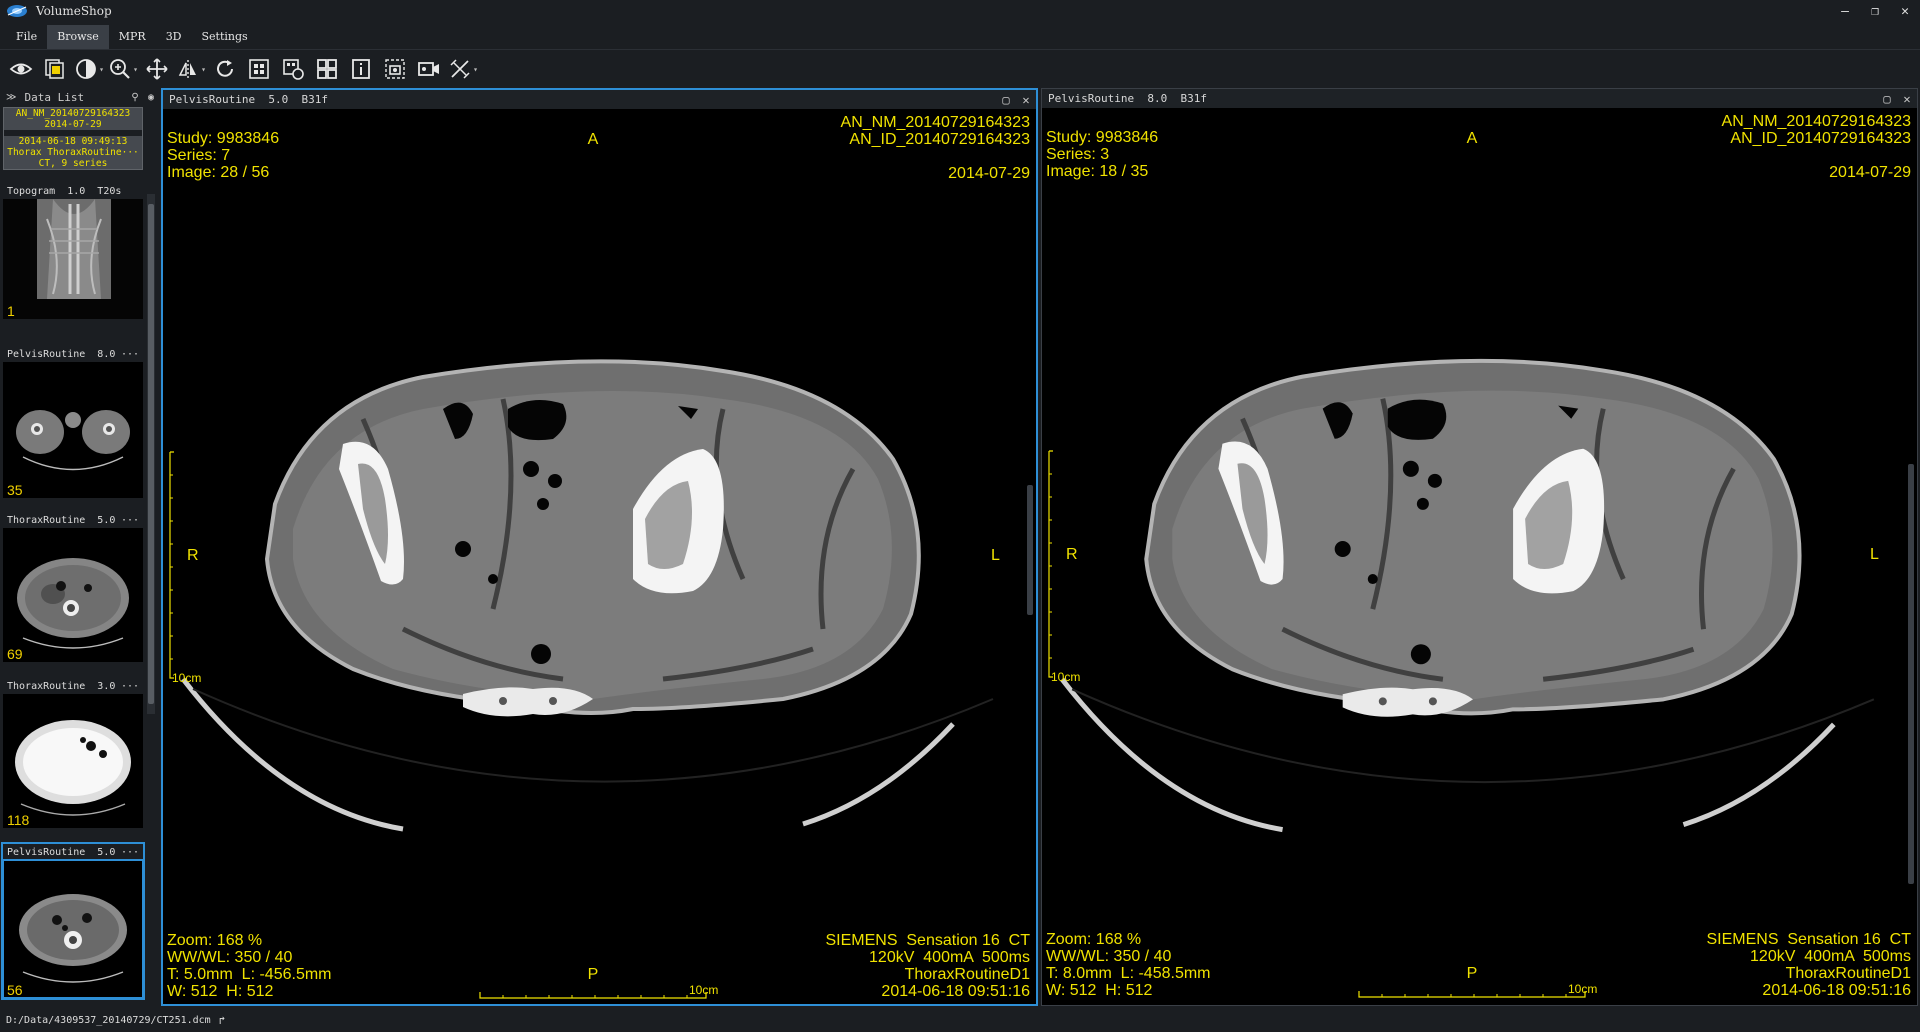 This screenshot has height=1032, width=1920. What do you see at coordinates (73, 761) in the screenshot?
I see `series-thumbnail: 118` at bounding box center [73, 761].